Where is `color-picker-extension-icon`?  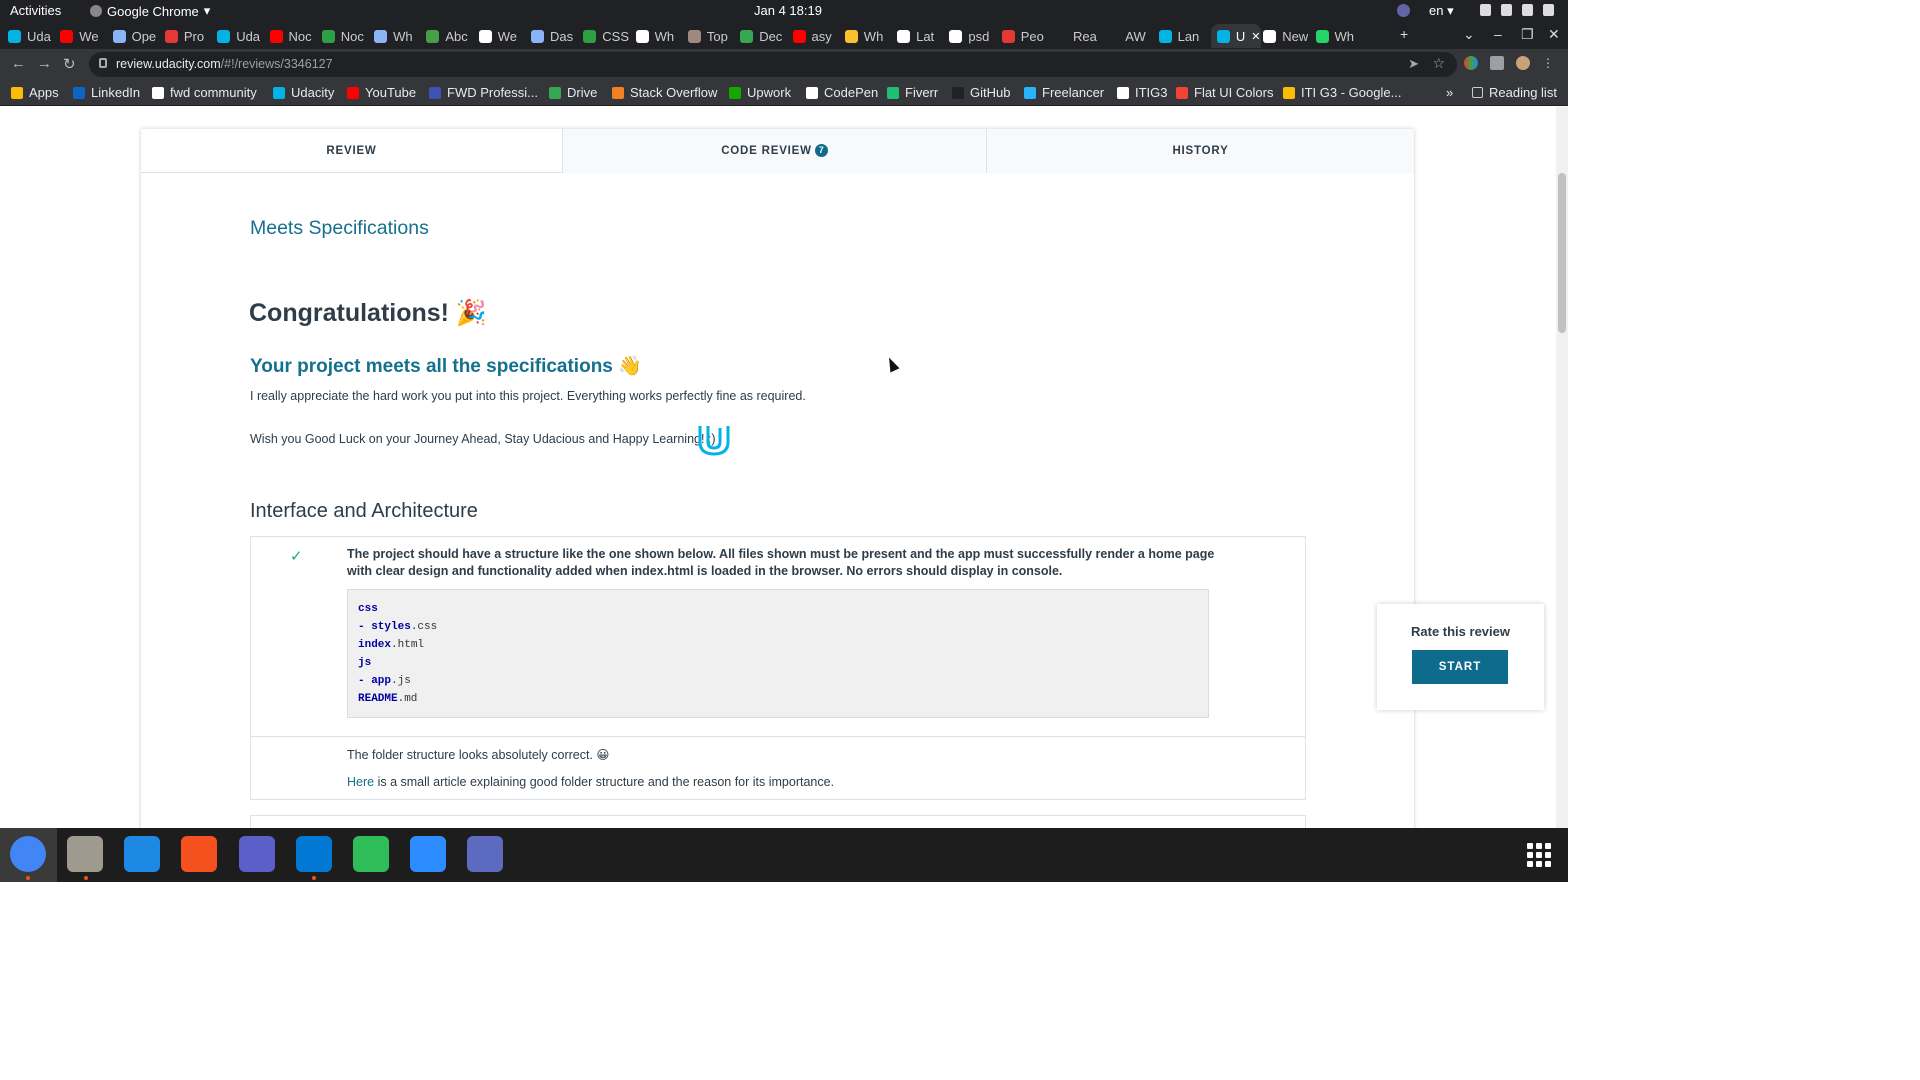 color-picker-extension-icon is located at coordinates (1471, 63).